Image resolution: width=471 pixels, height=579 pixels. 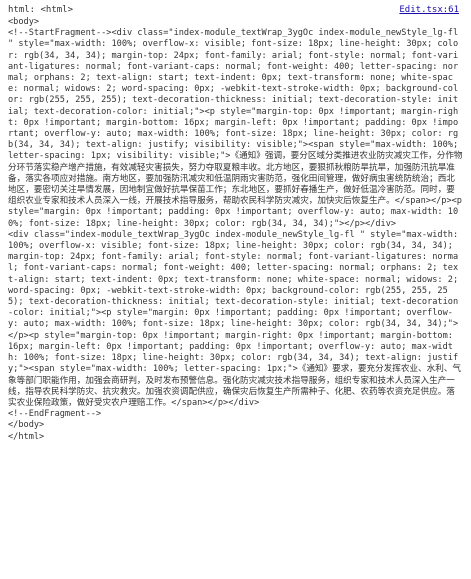 What do you see at coordinates (429, 10) in the screenshot?
I see `source-file-link: Edit.tsx:61` at bounding box center [429, 10].